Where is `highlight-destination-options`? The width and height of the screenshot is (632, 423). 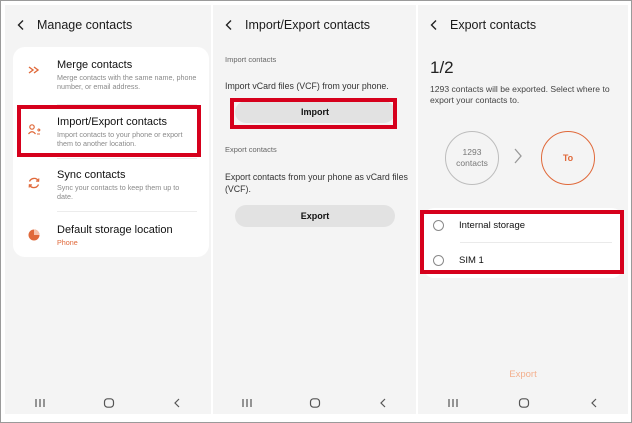 highlight-destination-options is located at coordinates (522, 242).